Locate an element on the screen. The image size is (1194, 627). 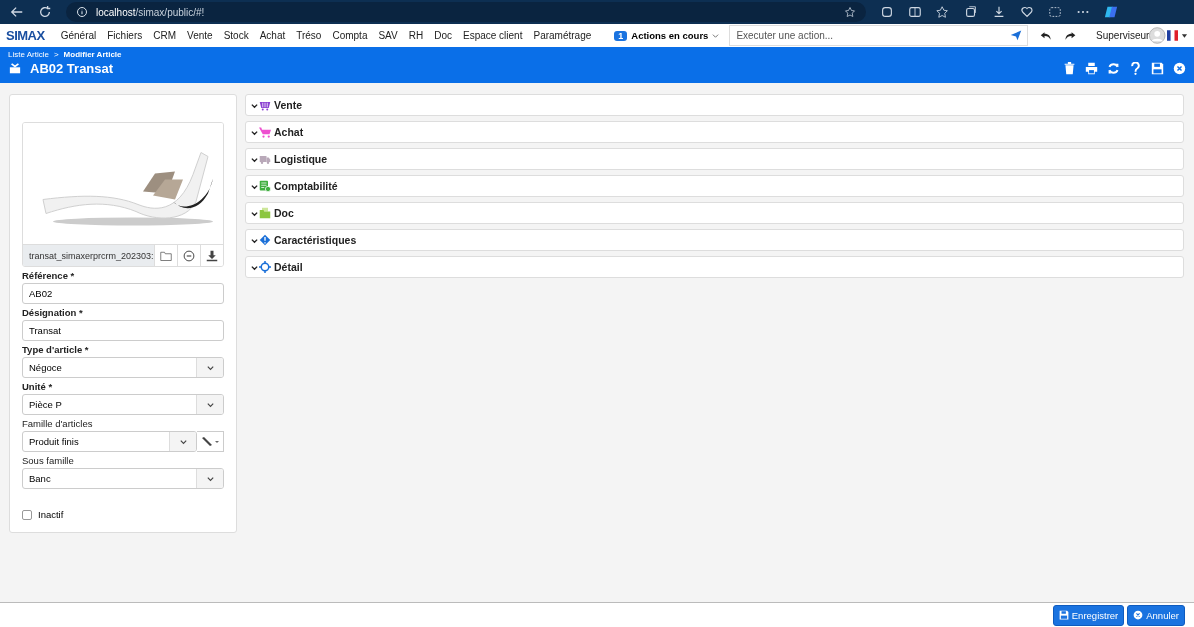
page-title: AB02 Transat is located at coordinates (72, 68).